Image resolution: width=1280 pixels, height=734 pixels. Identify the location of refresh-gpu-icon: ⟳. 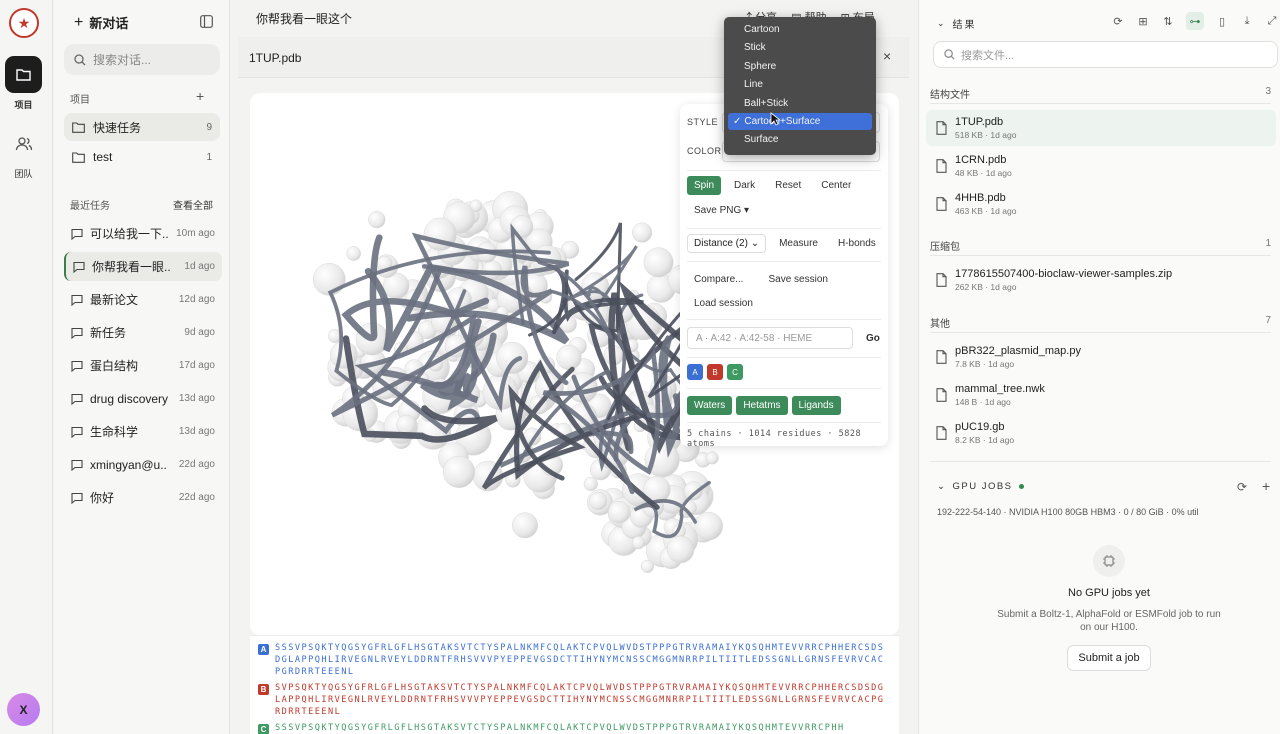
(1242, 487).